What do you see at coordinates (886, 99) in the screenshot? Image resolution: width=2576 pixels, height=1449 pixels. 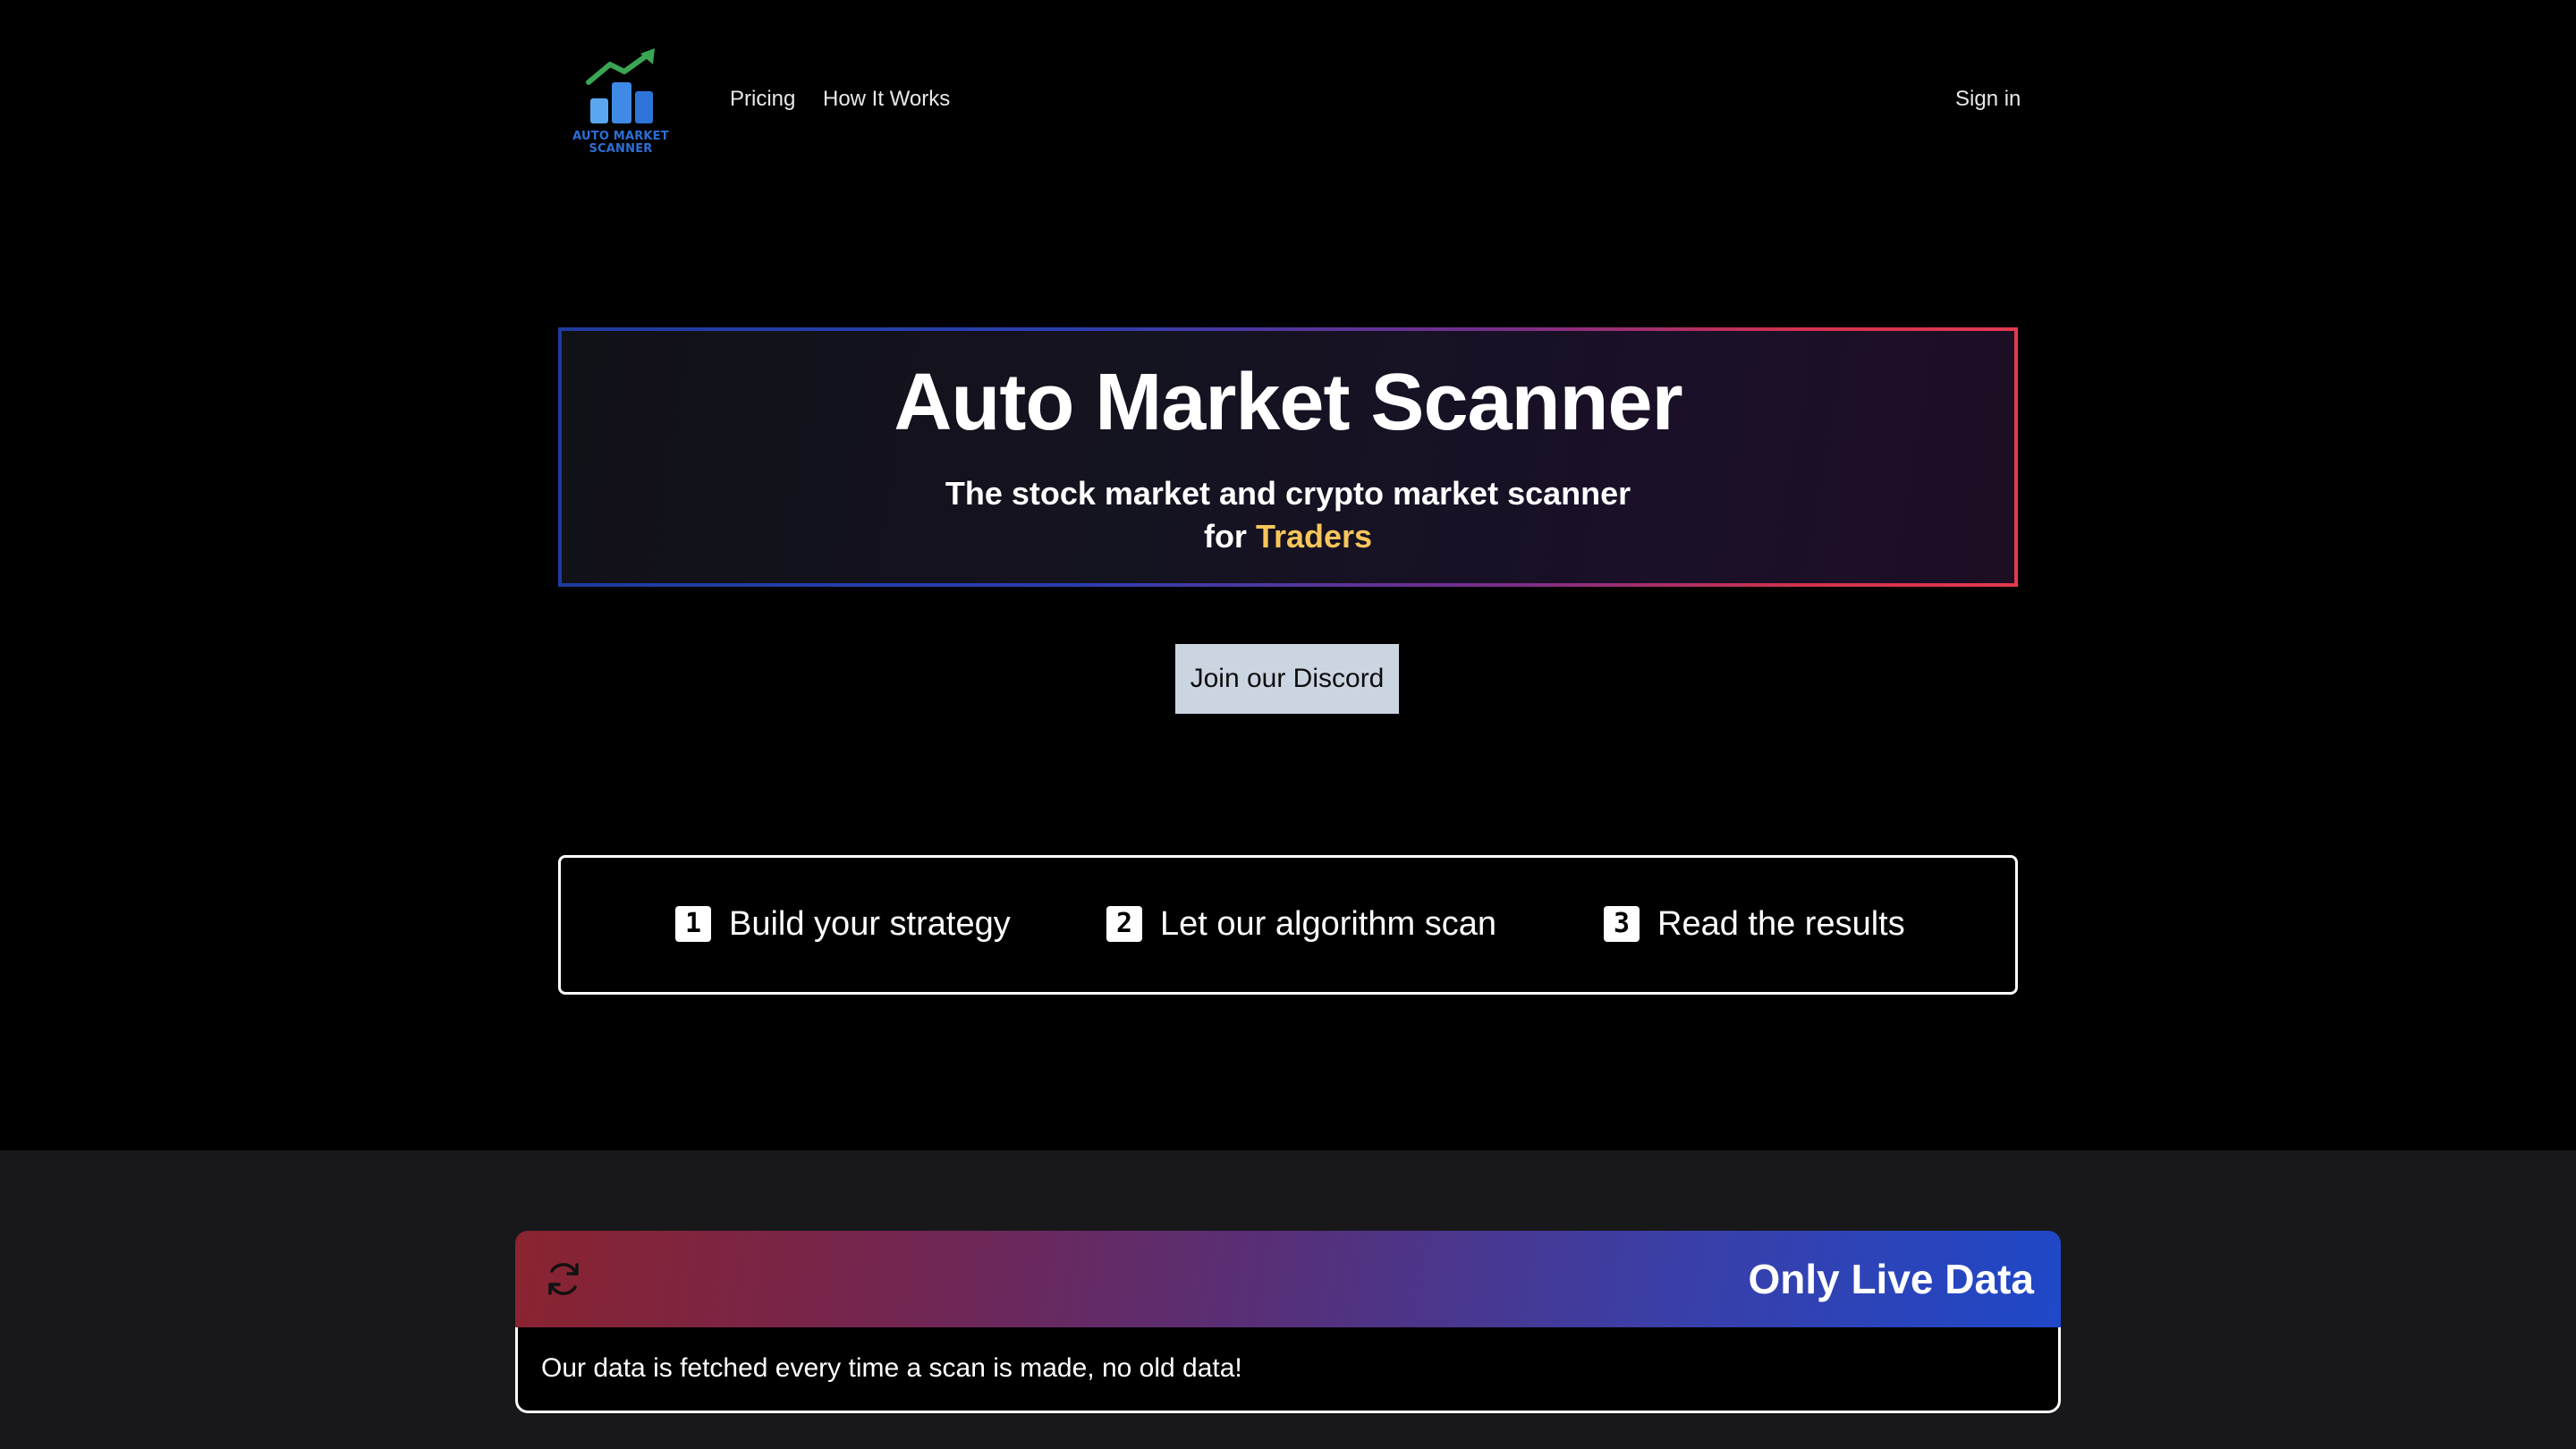 I see `nav-how-it-works-link: How It Works` at bounding box center [886, 99].